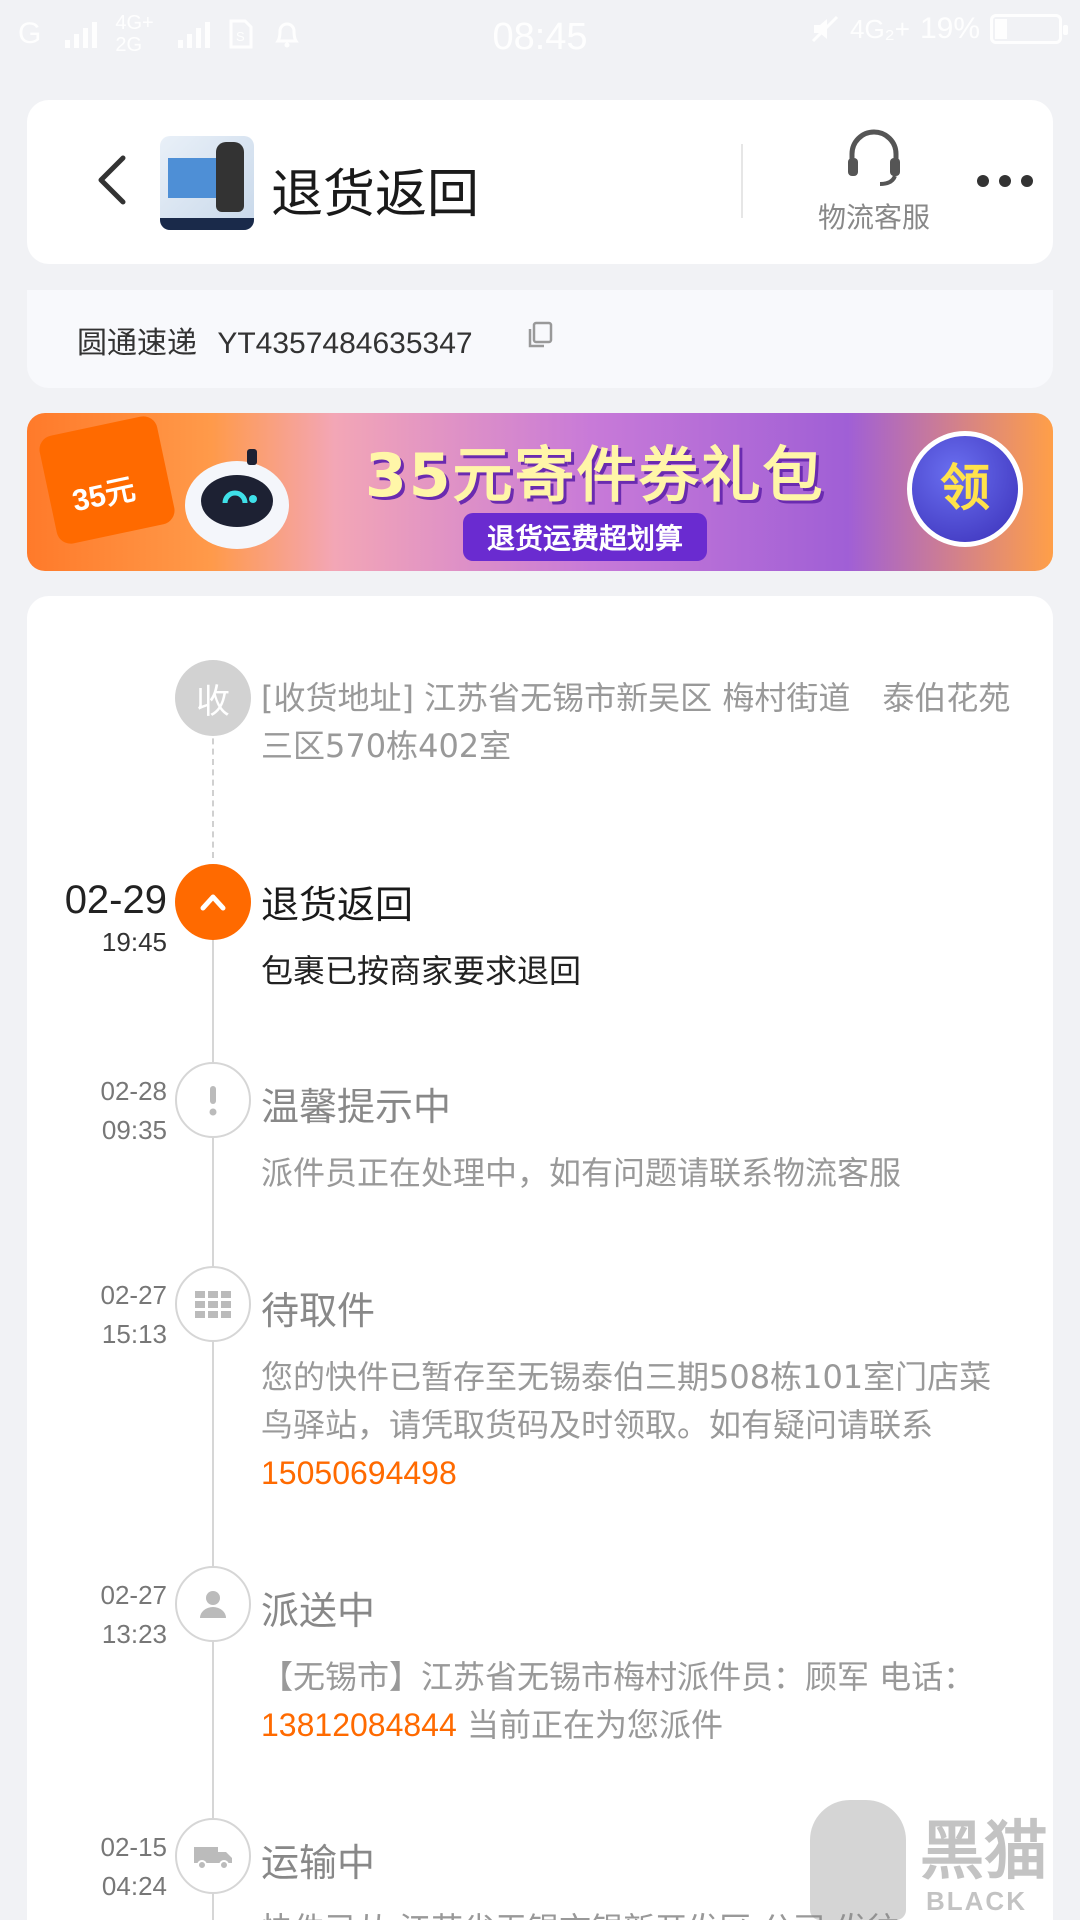 The height and width of the screenshot is (1920, 1080). What do you see at coordinates (134, 942) in the screenshot?
I see `event-date-time: 19:45` at bounding box center [134, 942].